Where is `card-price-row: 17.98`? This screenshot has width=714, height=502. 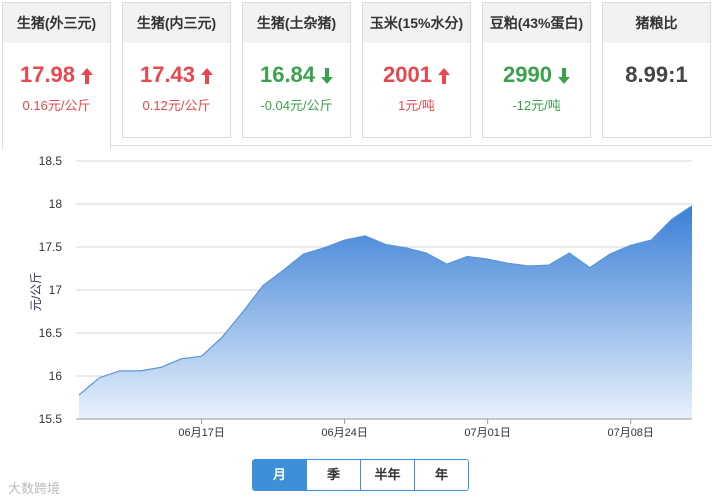 card-price-row: 17.98 is located at coordinates (56, 75).